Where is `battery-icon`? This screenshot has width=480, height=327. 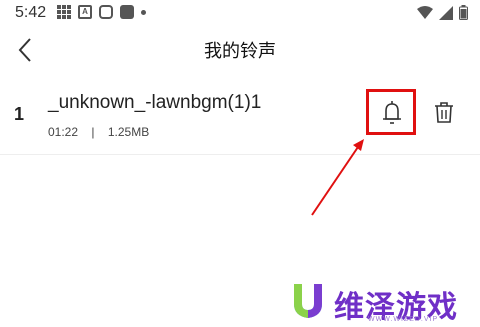
battery-icon is located at coordinates (463, 12).